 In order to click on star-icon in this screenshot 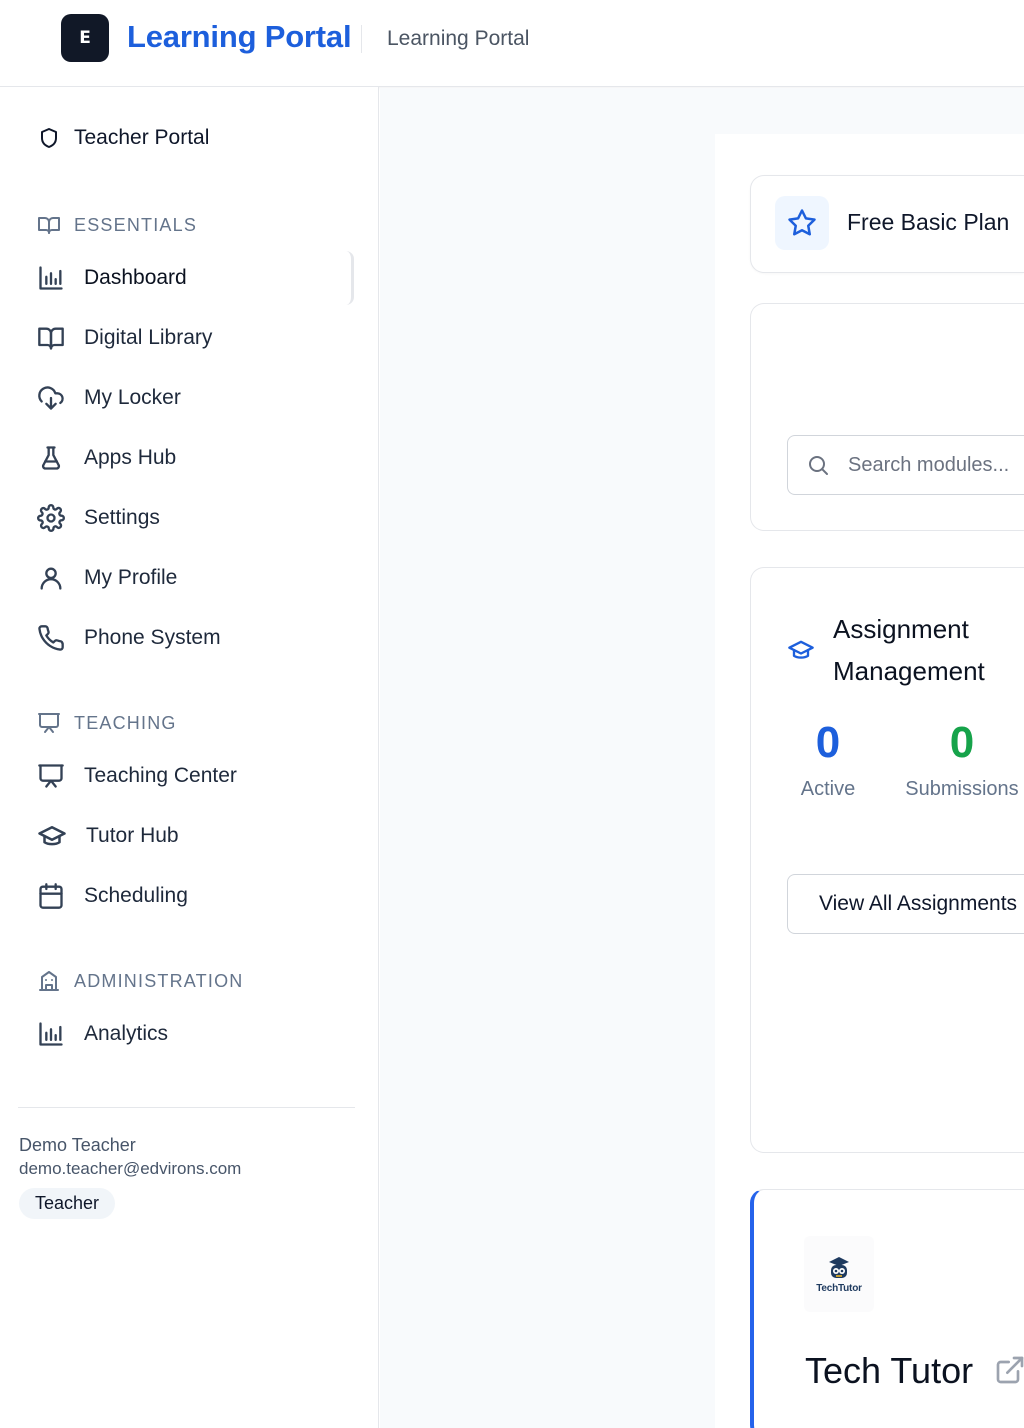, I will do `click(802, 223)`.